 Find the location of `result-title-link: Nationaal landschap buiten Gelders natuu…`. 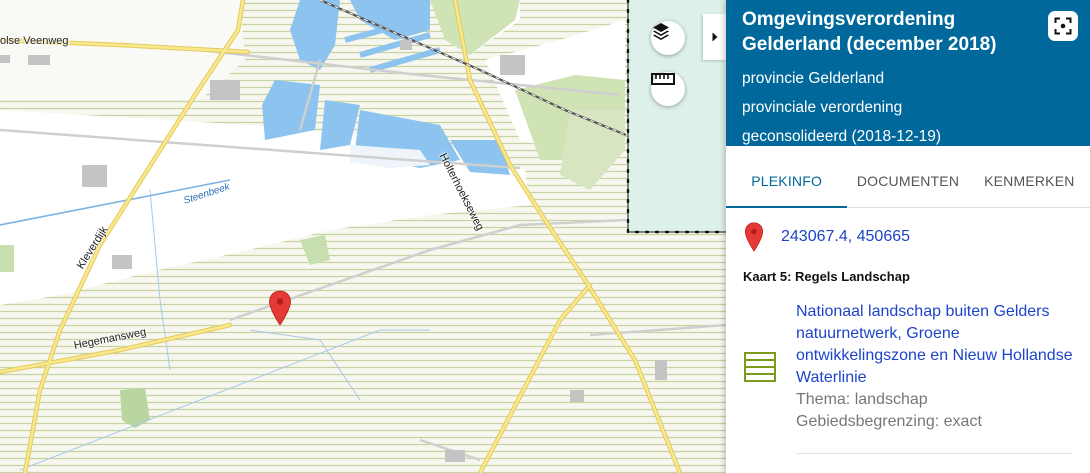

result-title-link: Nationaal landschap buiten Gelders natuu… is located at coordinates (941, 345).